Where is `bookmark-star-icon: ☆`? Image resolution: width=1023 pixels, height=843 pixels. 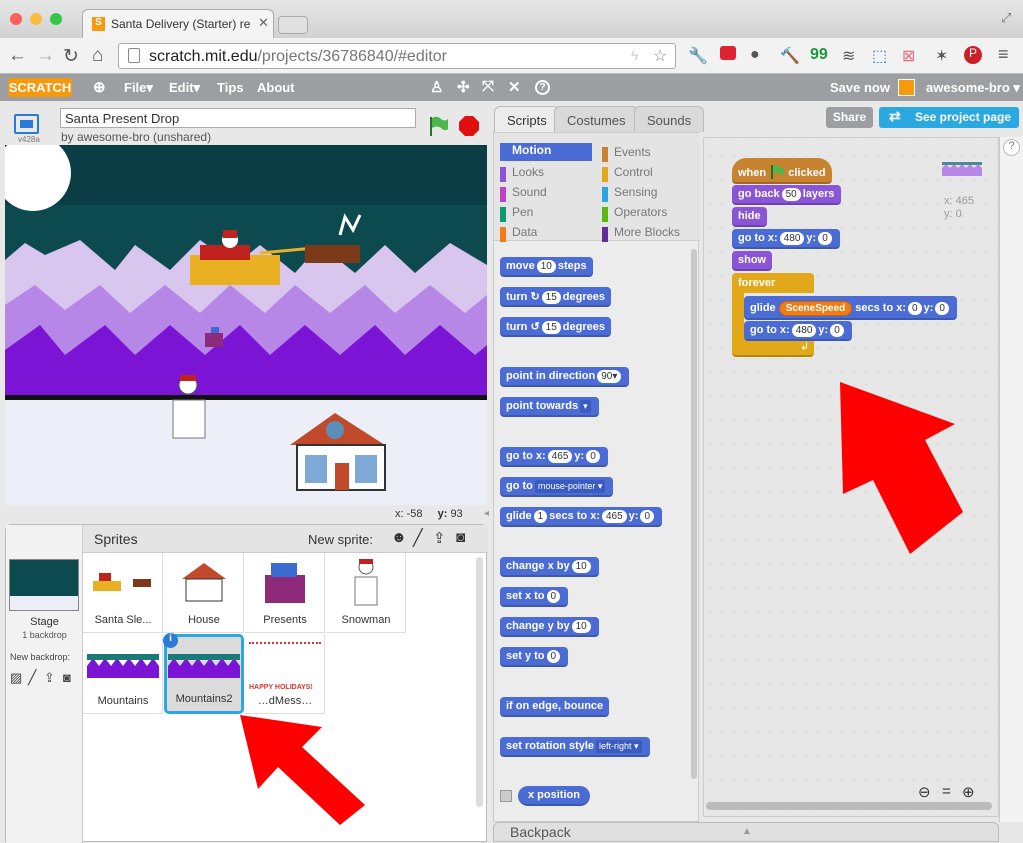 bookmark-star-icon: ☆ is located at coordinates (660, 56).